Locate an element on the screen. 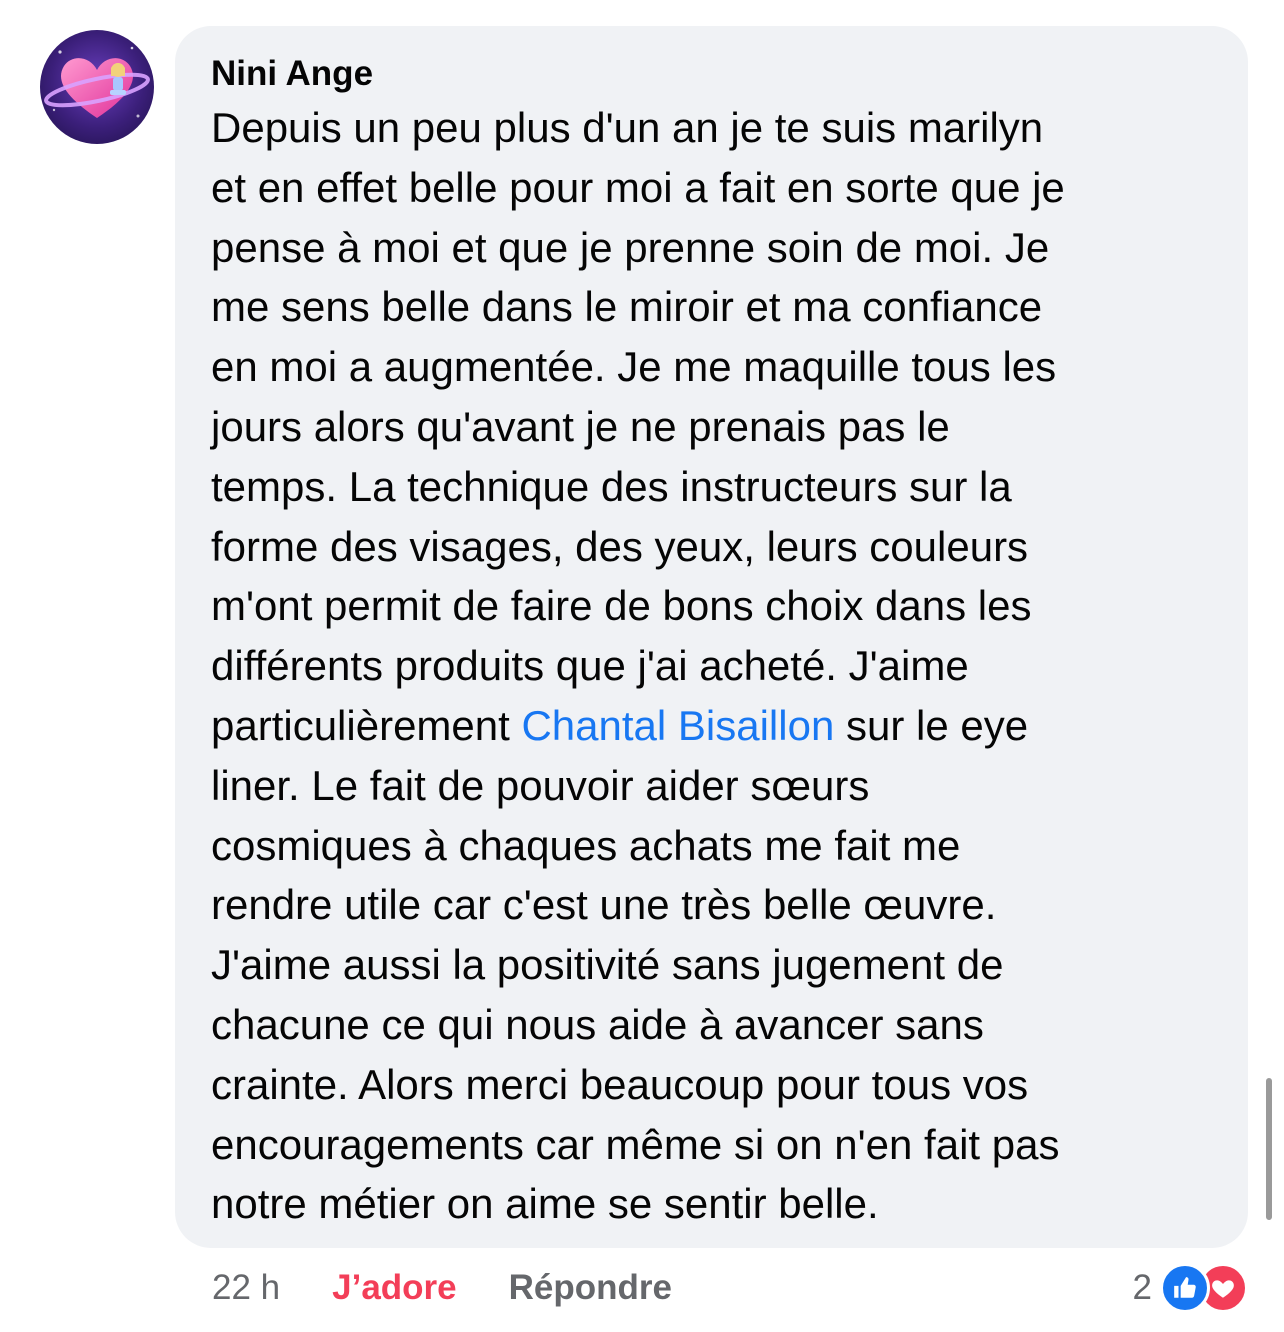  avatar-image is located at coordinates (97, 82).